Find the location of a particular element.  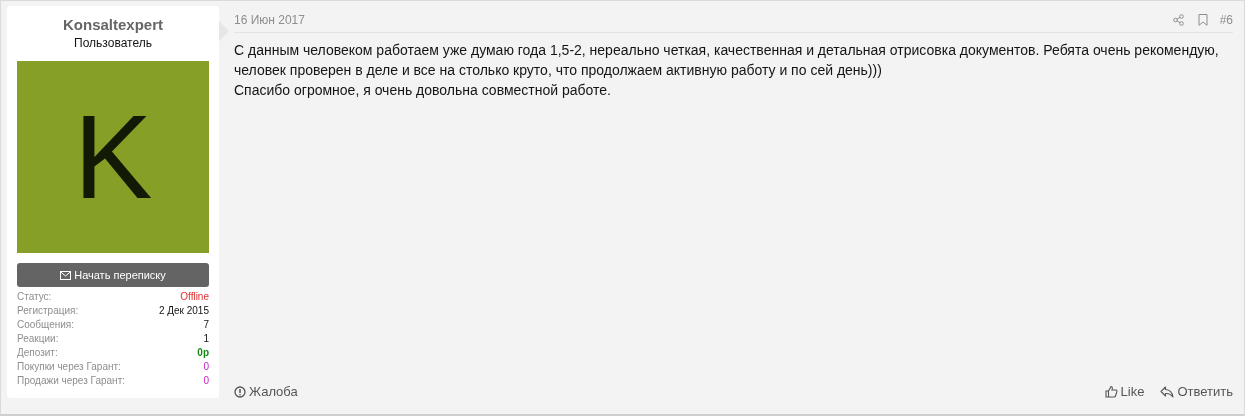

post-number: #6 is located at coordinates (1226, 19).